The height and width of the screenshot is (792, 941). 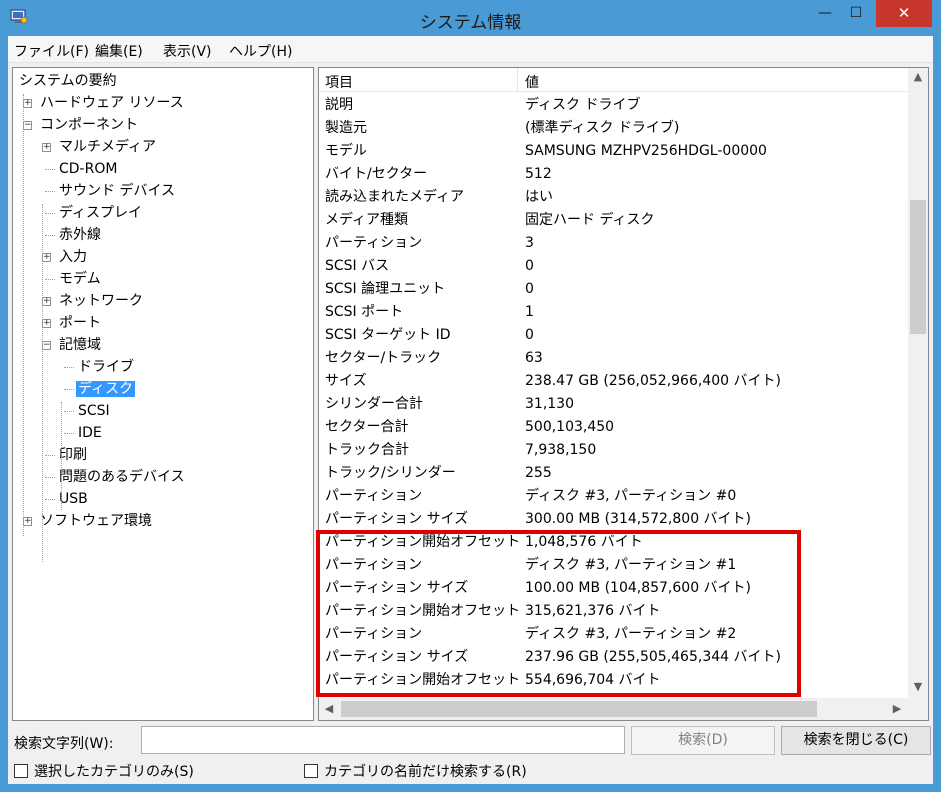 I want to click on tree-item: サウンド デバイス, so click(x=117, y=191).